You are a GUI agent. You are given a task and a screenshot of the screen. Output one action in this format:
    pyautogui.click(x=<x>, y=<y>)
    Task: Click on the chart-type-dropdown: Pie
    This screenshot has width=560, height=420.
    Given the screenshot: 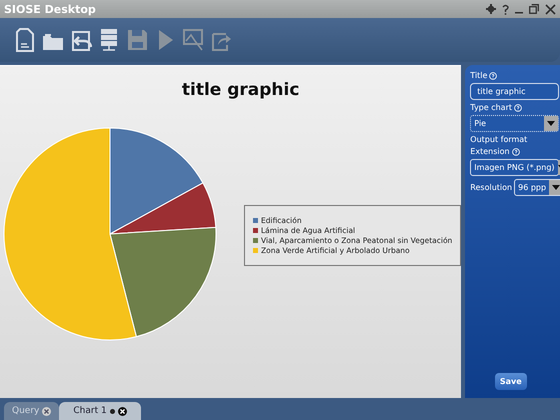 What is the action you would take?
    pyautogui.click(x=515, y=123)
    